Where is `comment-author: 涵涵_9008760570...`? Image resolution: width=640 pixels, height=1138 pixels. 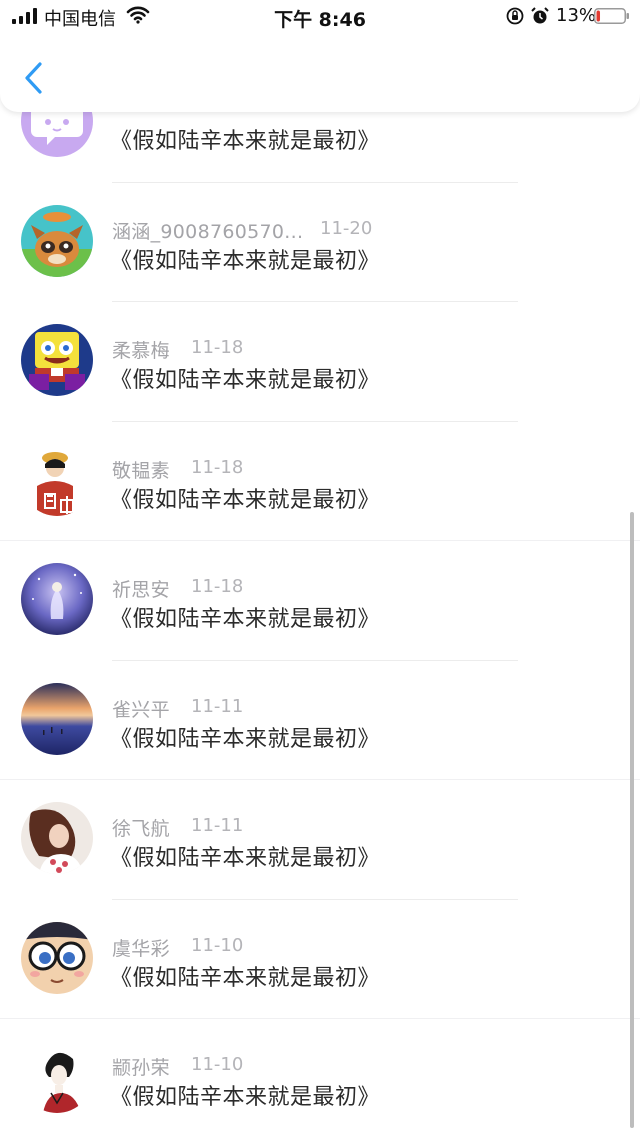 comment-author: 涵涵_9008760570... is located at coordinates (207, 230).